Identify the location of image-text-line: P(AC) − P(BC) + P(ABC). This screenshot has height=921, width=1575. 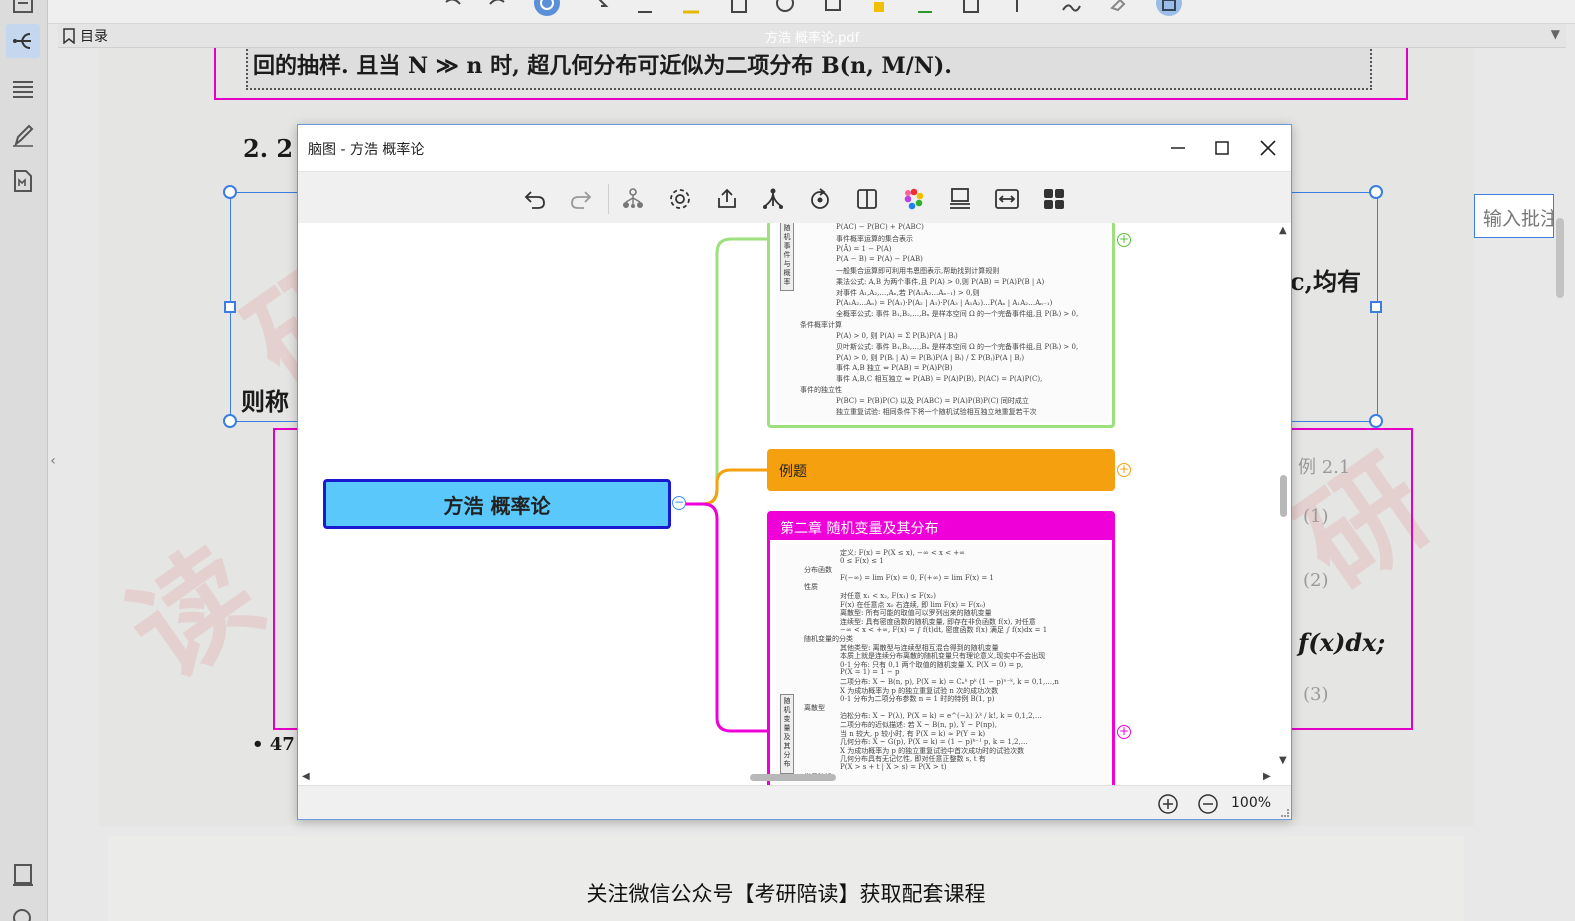
(880, 227).